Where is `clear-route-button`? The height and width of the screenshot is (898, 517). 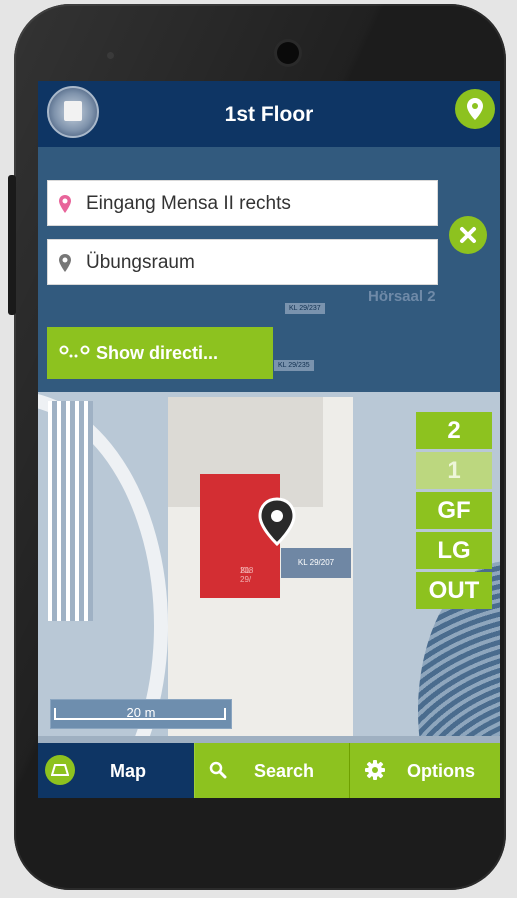 clear-route-button is located at coordinates (468, 235).